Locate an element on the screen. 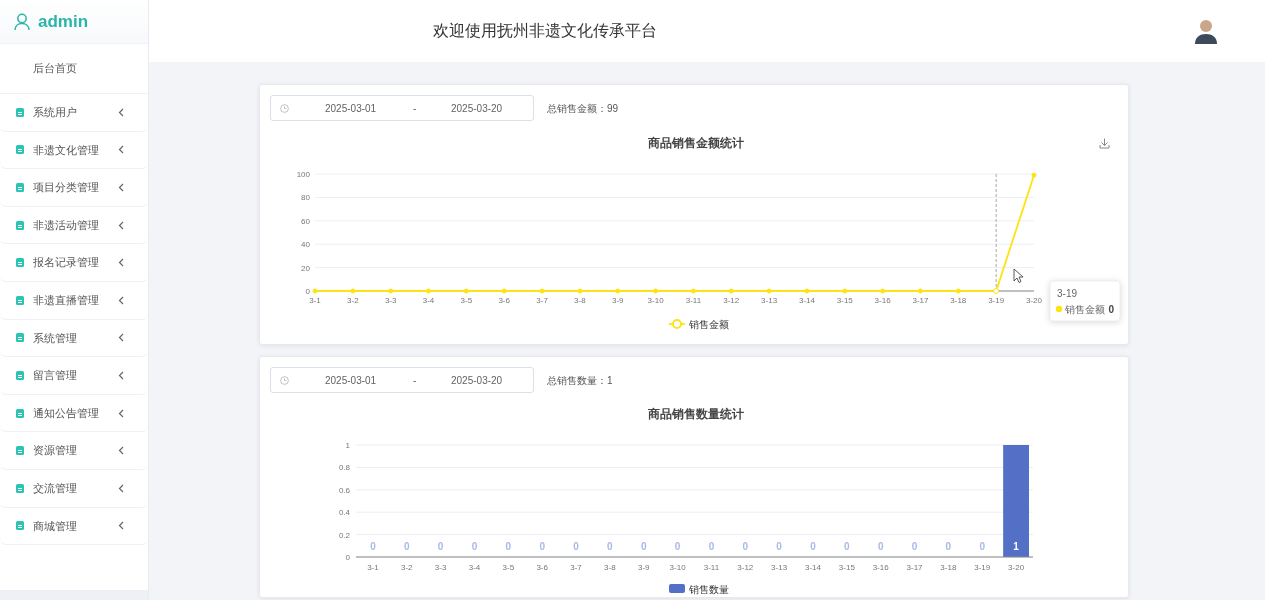  y-axis-label: 1 is located at coordinates (347, 445).